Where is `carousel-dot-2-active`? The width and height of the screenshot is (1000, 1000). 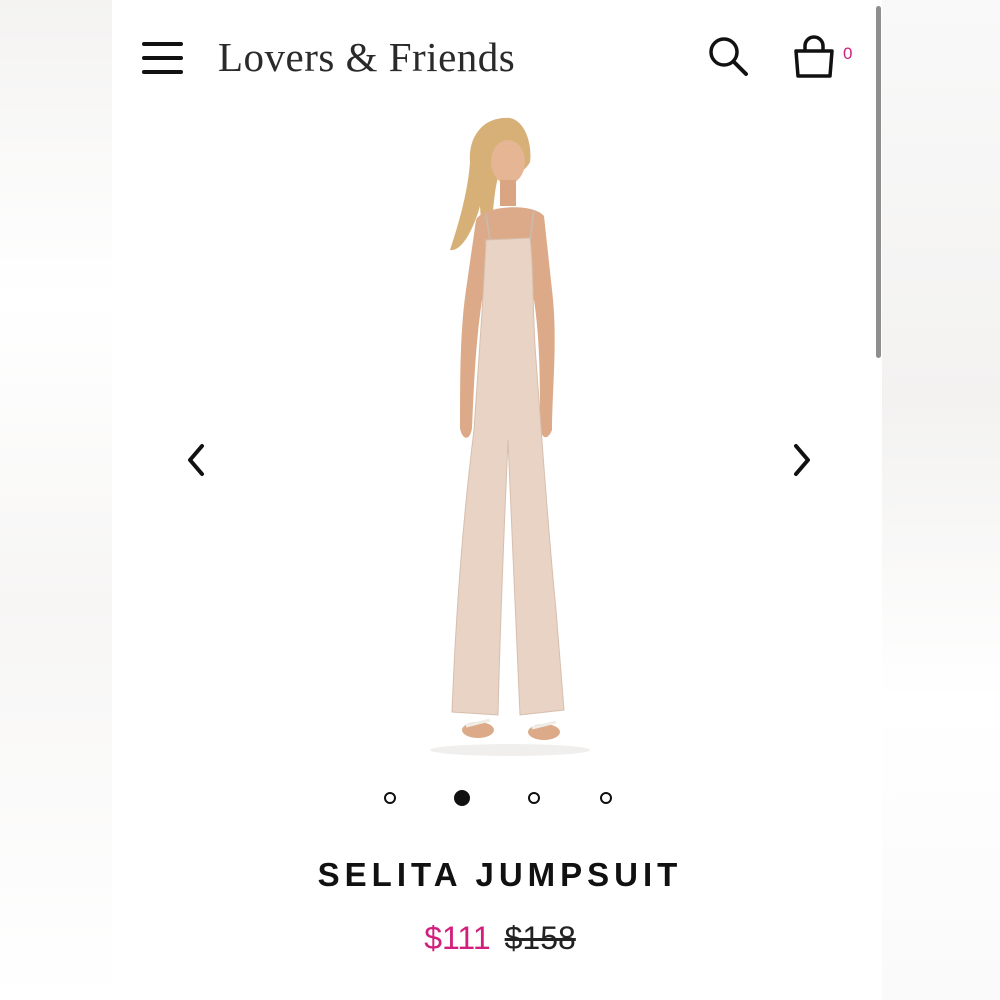
carousel-dot-2-active is located at coordinates (462, 798).